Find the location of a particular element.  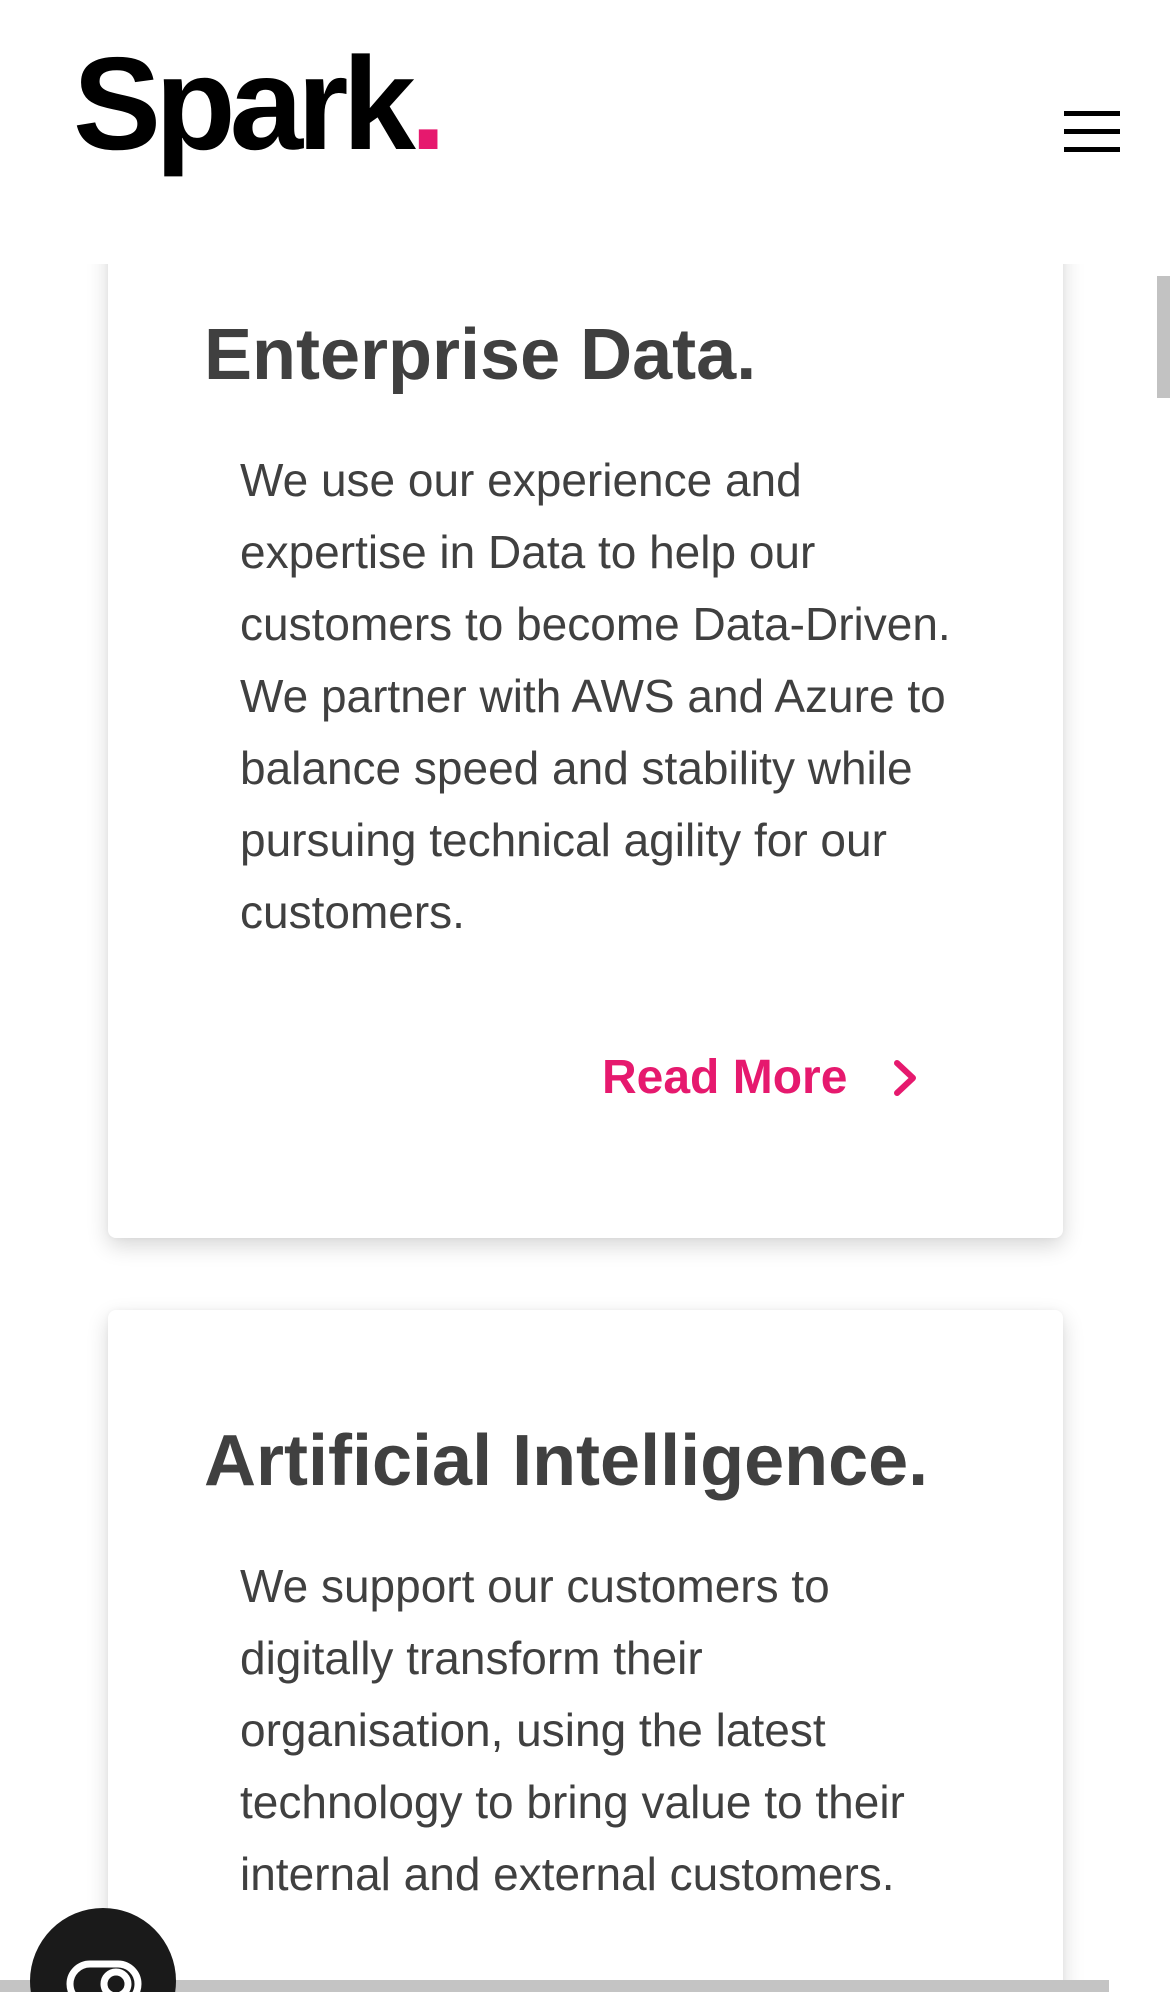

read-more-label: Read More is located at coordinates (725, 1077).